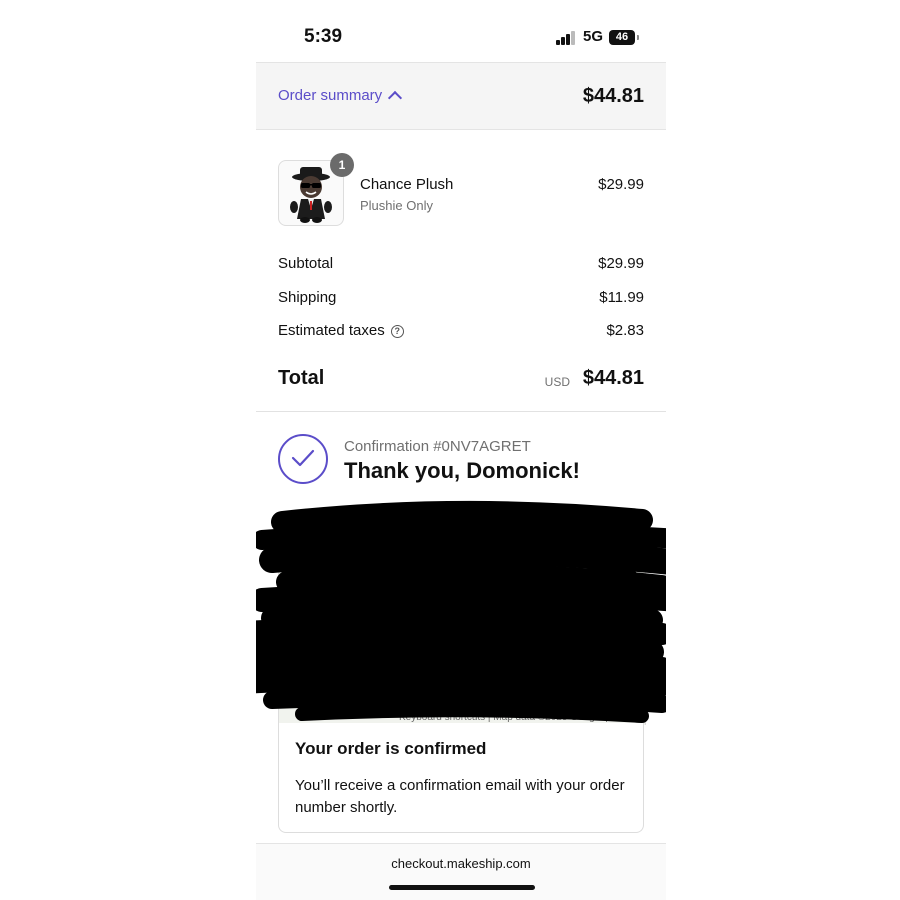  I want to click on browser-address-bar: checkout.makeship.com, so click(461, 871).